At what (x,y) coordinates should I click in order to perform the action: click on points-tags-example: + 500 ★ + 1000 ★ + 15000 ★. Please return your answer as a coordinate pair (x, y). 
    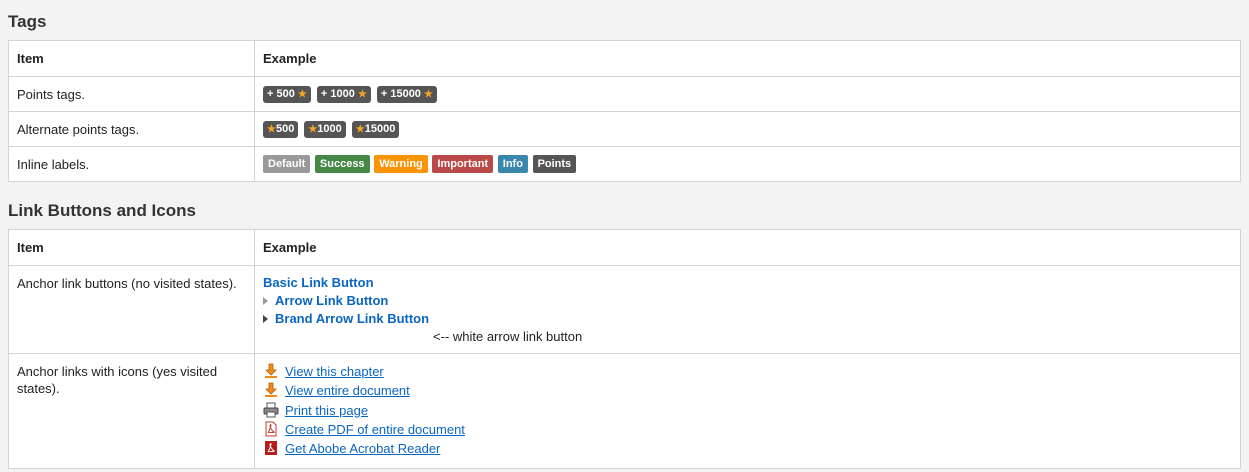
    Looking at the image, I should click on (747, 94).